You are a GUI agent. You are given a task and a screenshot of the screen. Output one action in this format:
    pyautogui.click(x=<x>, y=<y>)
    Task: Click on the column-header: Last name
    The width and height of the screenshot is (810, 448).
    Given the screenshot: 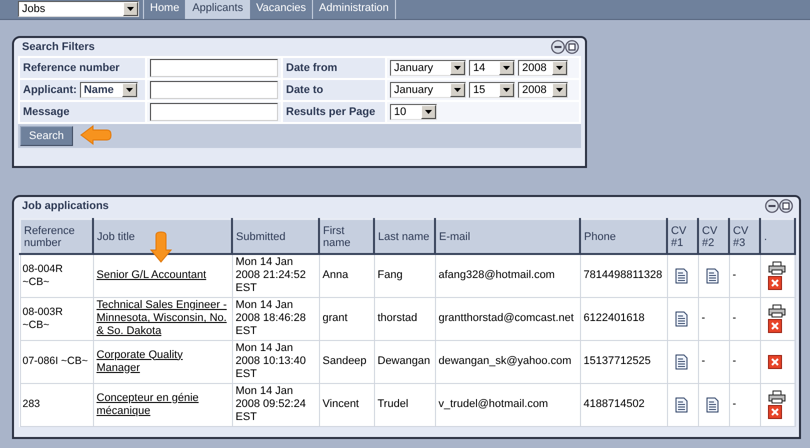 What is the action you would take?
    pyautogui.click(x=404, y=236)
    